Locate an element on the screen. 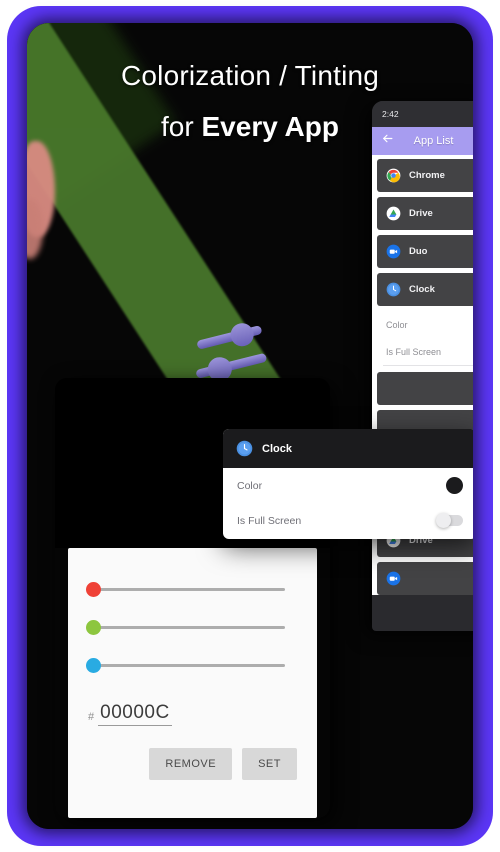 This screenshot has height=852, width=500. list-item: Drive is located at coordinates (425, 213).